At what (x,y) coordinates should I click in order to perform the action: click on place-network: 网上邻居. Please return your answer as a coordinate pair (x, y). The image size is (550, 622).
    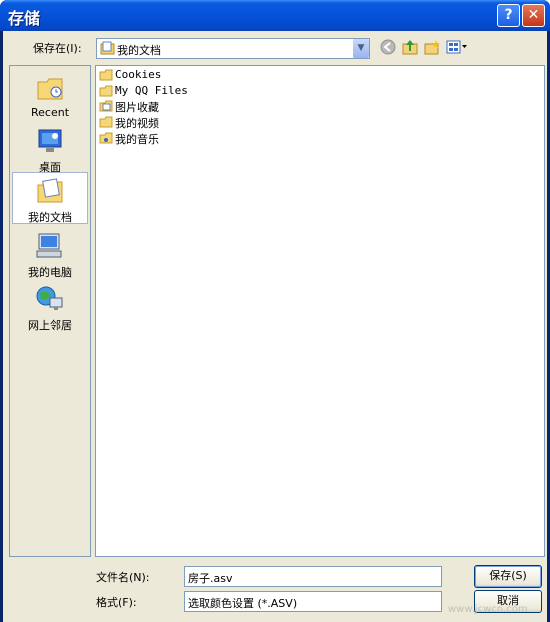
    Looking at the image, I should click on (50, 306).